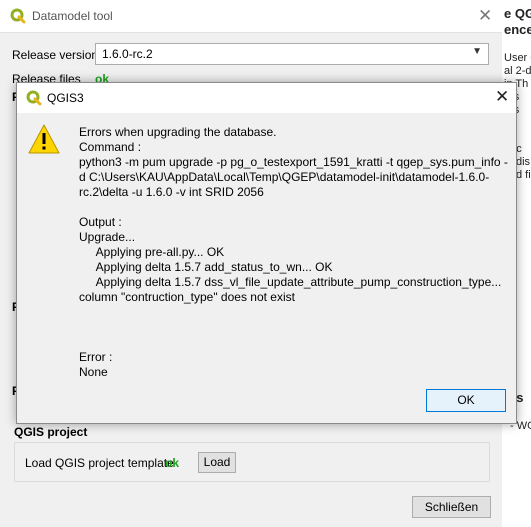  Describe the element at coordinates (502, 97) in the screenshot. I see `dialog-close-icon: ✕` at that location.